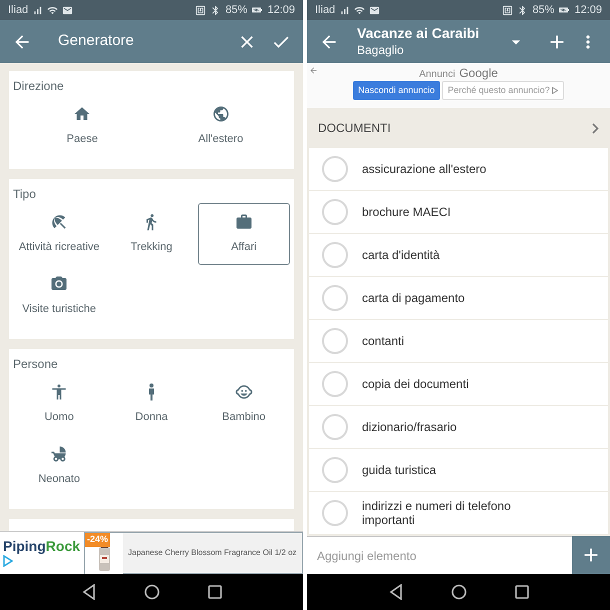  What do you see at coordinates (151, 404) in the screenshot?
I see `option-tile: Donna` at bounding box center [151, 404].